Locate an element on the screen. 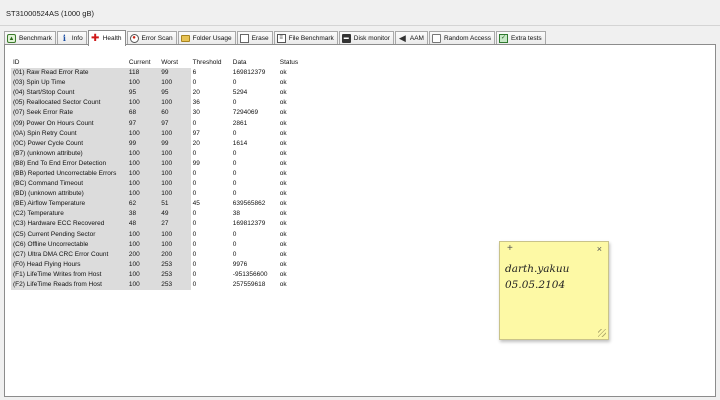  tab-info: i Info is located at coordinates (71, 38).